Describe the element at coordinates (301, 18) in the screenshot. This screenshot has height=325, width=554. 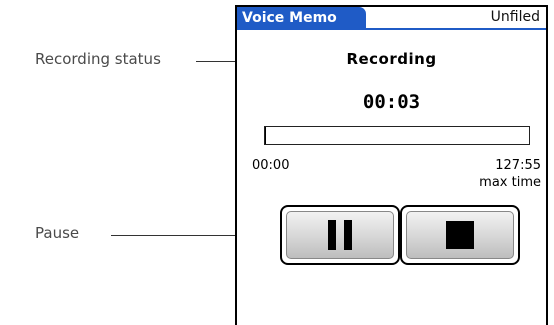
I see `app-title: Voice Memo` at that location.